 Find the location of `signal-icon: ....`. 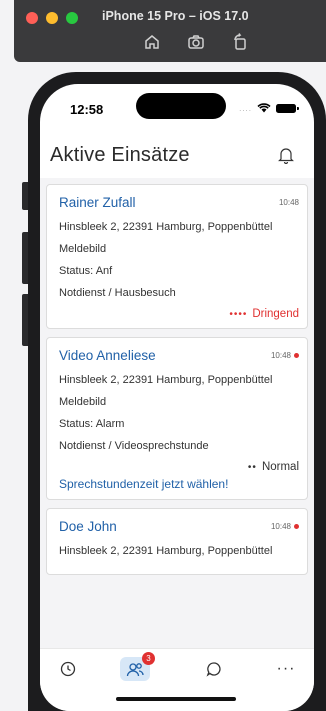

signal-icon: .... is located at coordinates (245, 108).